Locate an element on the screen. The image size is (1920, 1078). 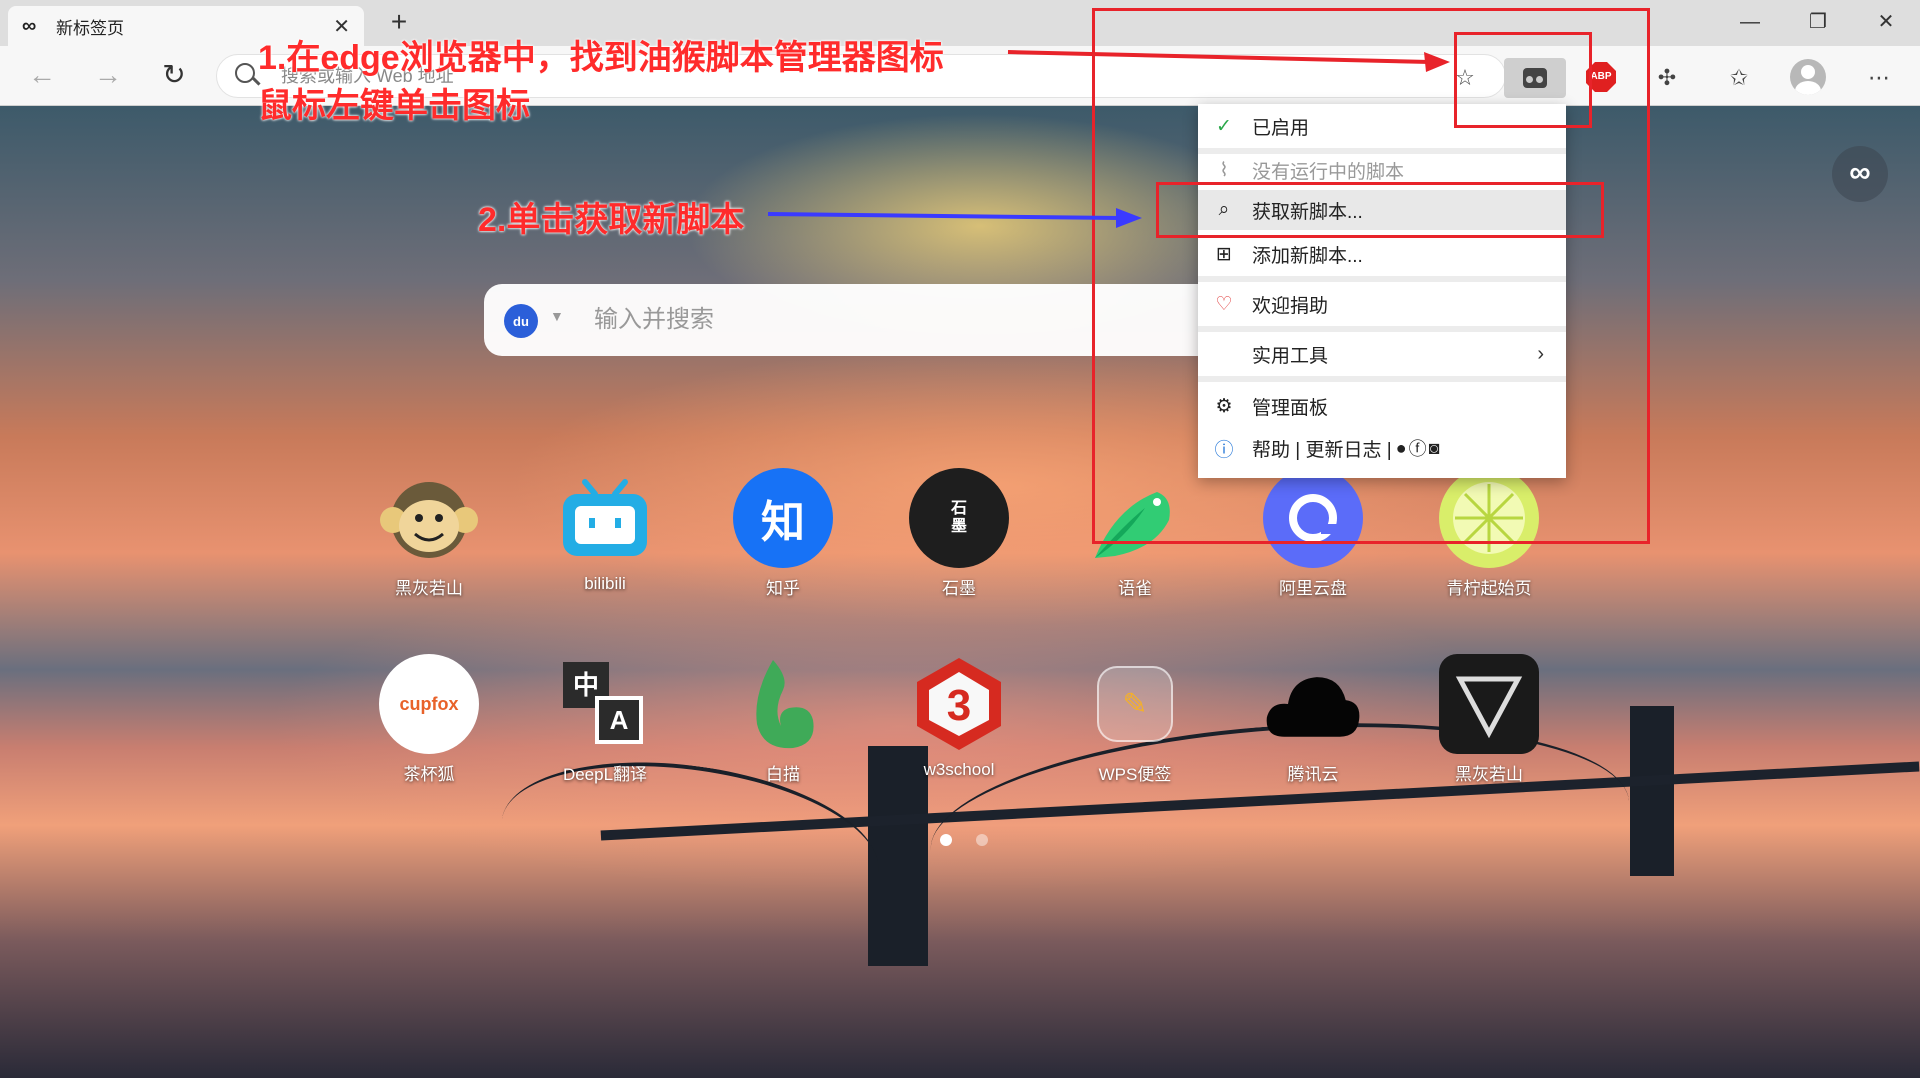
page-indicator is located at coordinates (964, 842).